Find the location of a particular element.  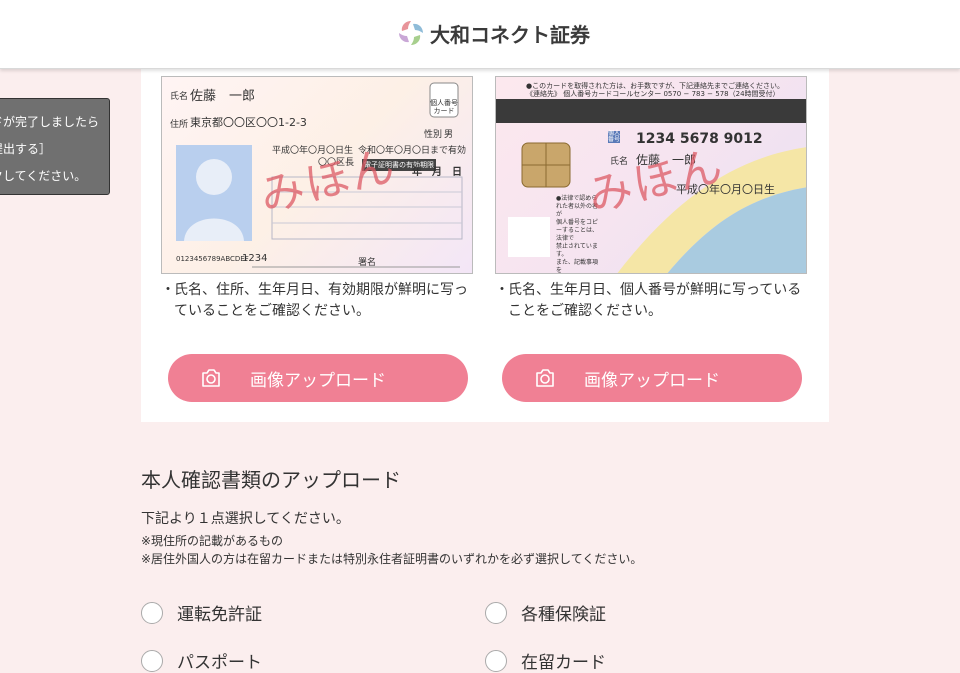

front-address-label: 住所 is located at coordinates (179, 125).